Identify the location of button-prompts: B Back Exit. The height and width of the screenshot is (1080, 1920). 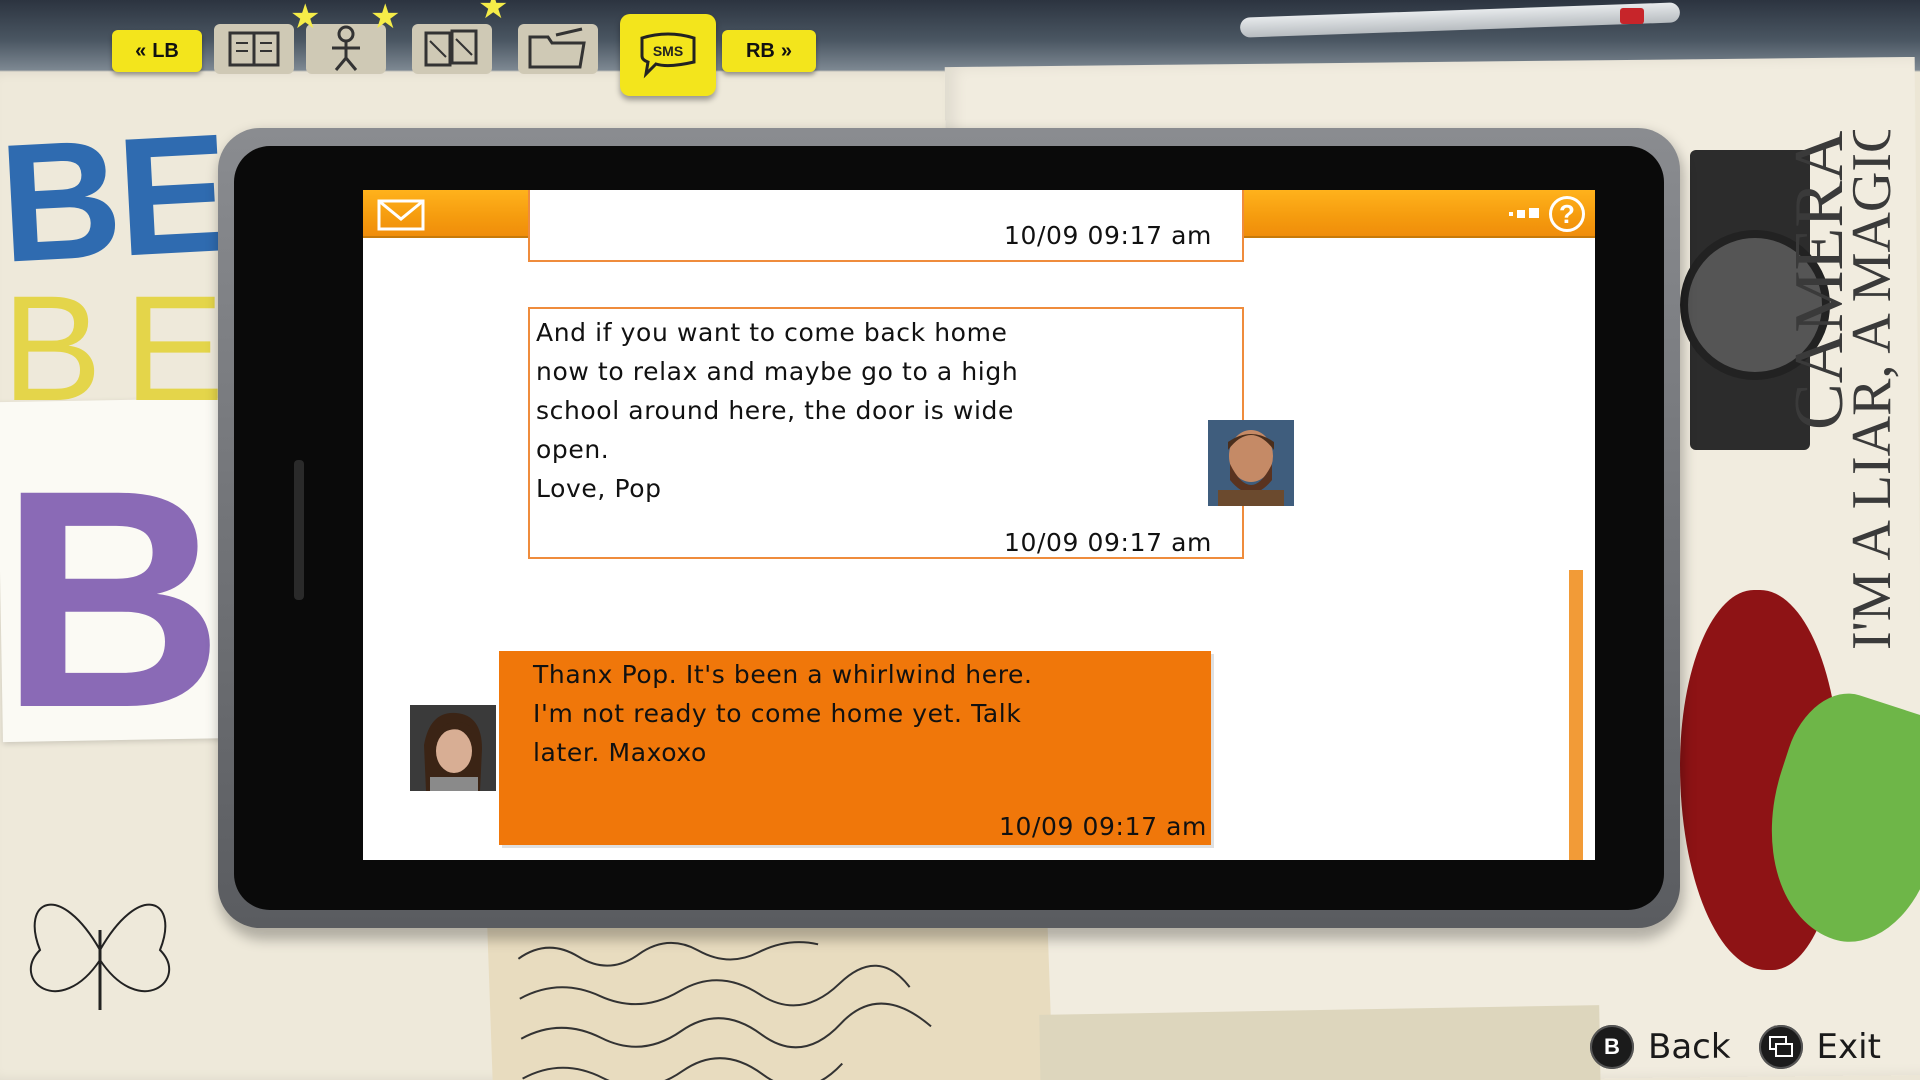
(1749, 1047).